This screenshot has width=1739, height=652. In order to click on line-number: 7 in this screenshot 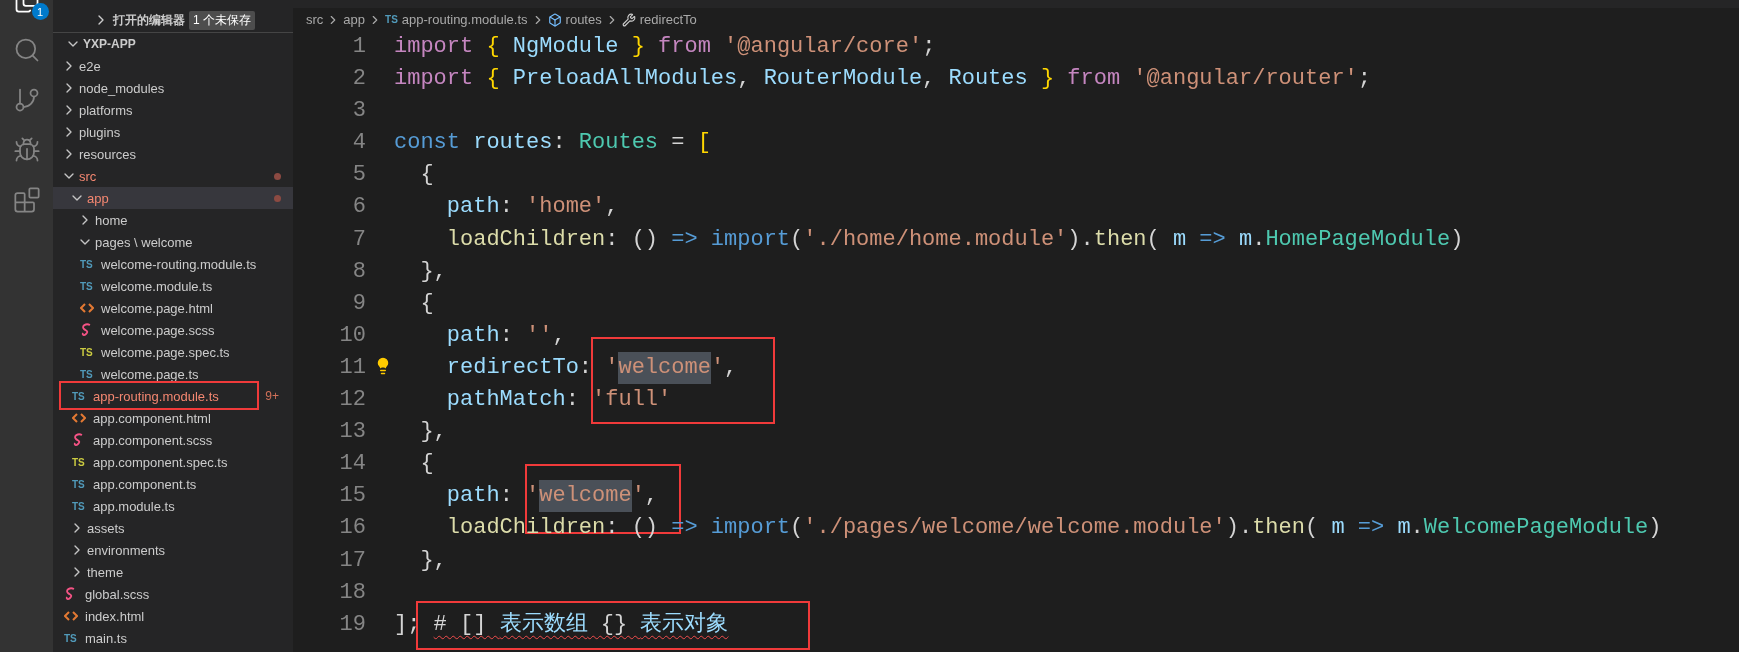, I will do `click(358, 239)`.